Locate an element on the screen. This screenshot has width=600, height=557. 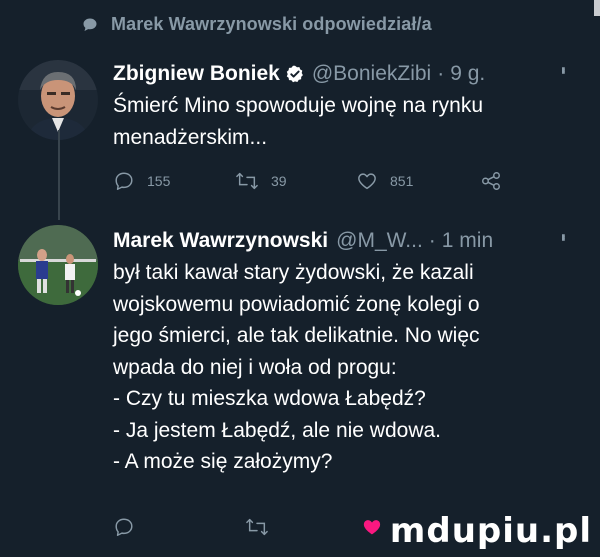
tweet-text-line: - Ja jestem Łabędź, ale nie wdowa. is located at coordinates (277, 430).